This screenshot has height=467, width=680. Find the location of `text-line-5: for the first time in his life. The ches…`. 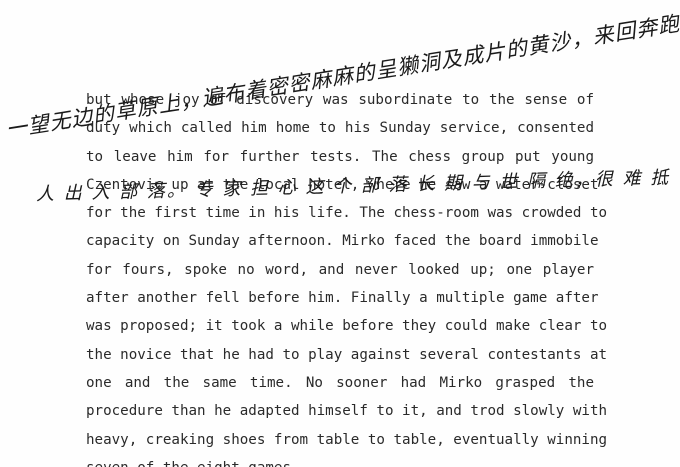

text-line-5: for the first time in his life. The ches… is located at coordinates (347, 213).